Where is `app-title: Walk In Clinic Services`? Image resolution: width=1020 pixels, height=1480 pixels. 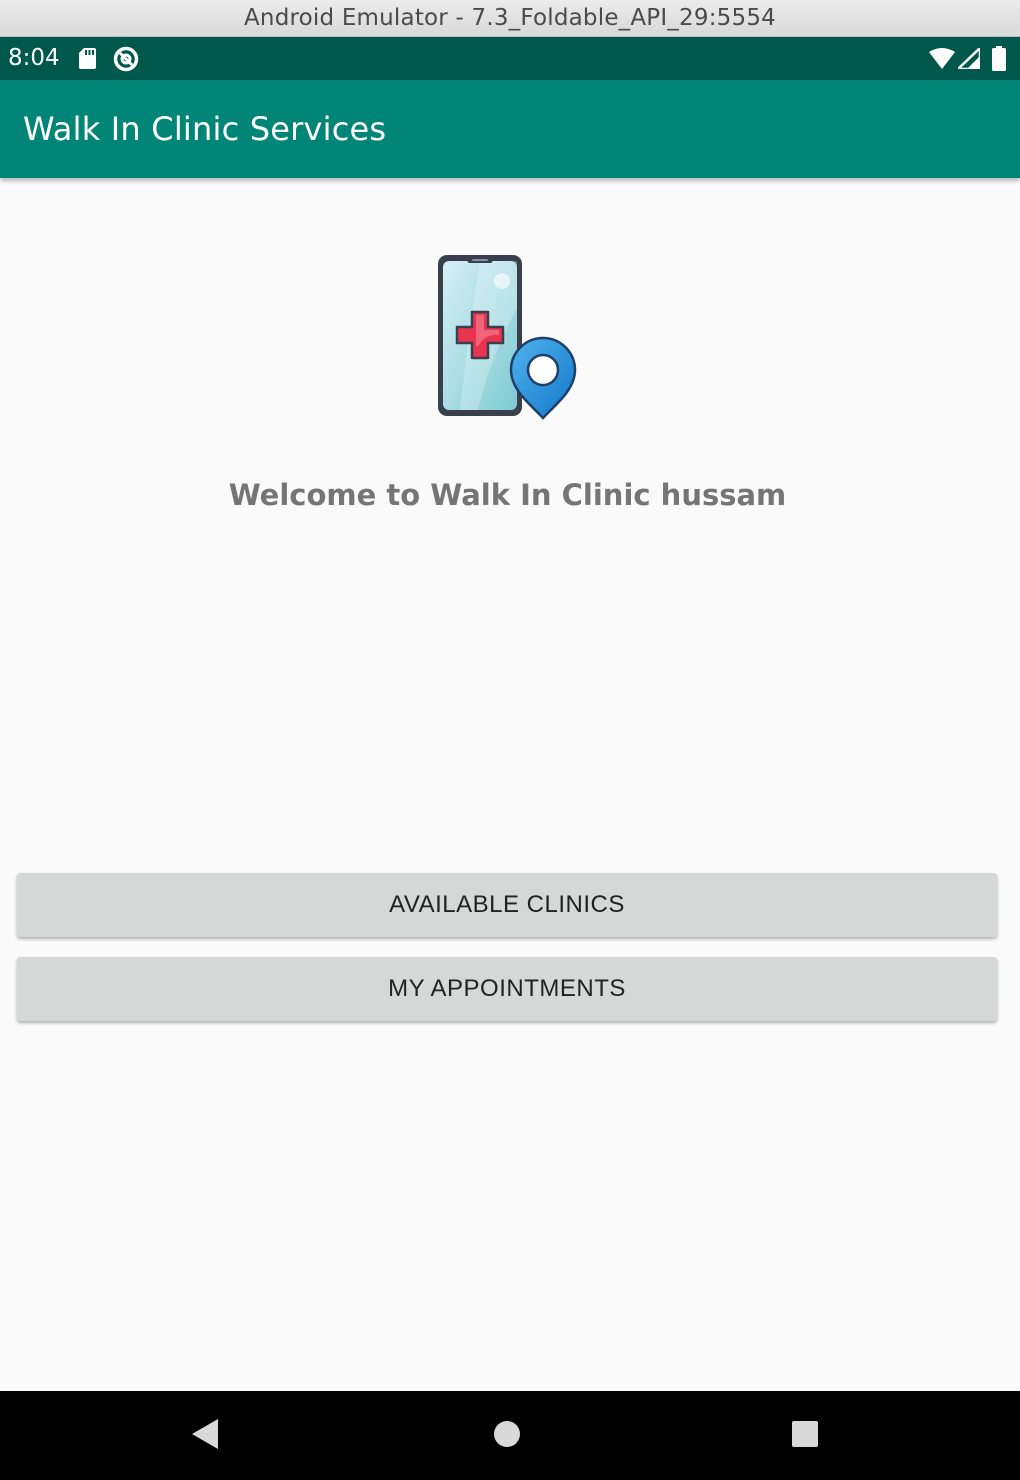 app-title: Walk In Clinic Services is located at coordinates (205, 129).